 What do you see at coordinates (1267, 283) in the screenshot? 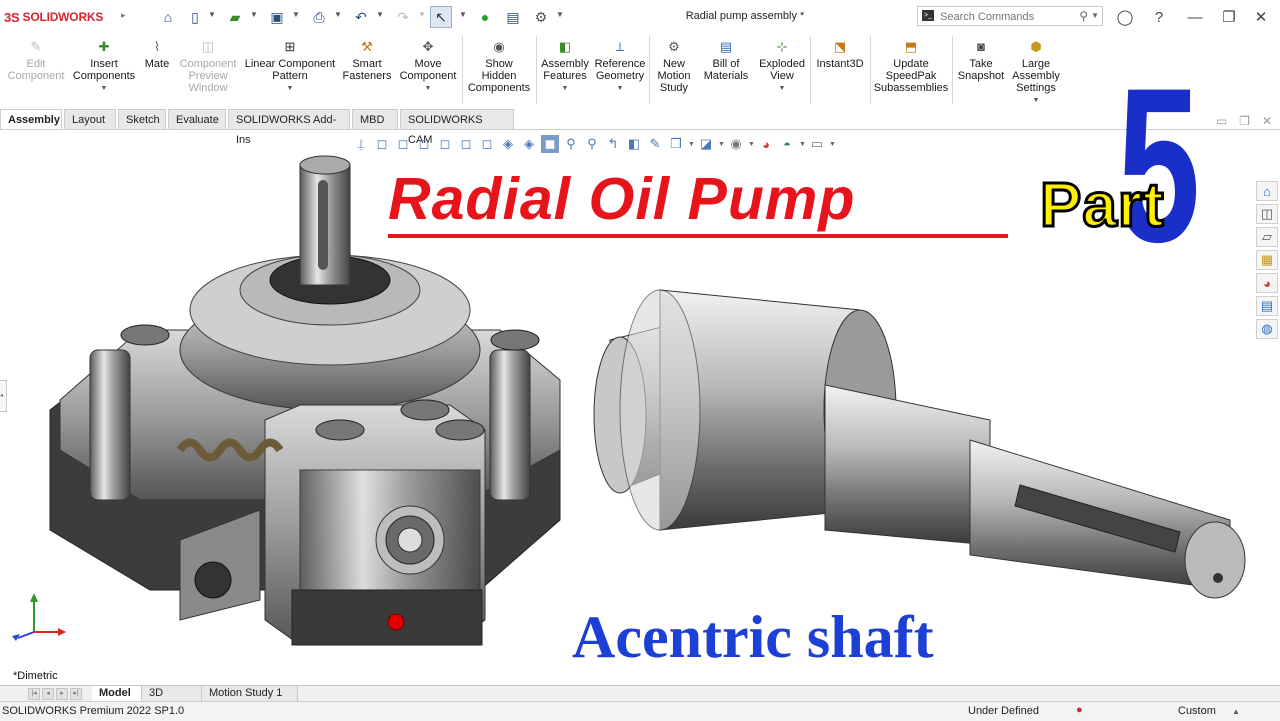
I see `task-pane-appearances-button: ◕` at bounding box center [1267, 283].